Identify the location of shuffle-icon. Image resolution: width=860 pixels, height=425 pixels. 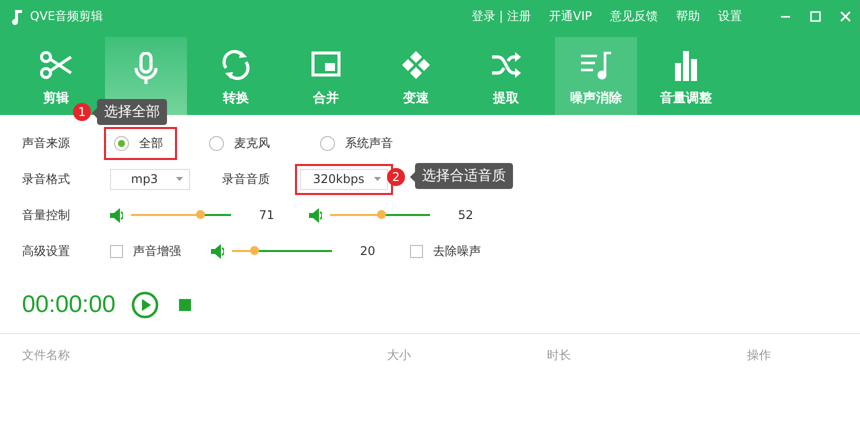
(506, 65).